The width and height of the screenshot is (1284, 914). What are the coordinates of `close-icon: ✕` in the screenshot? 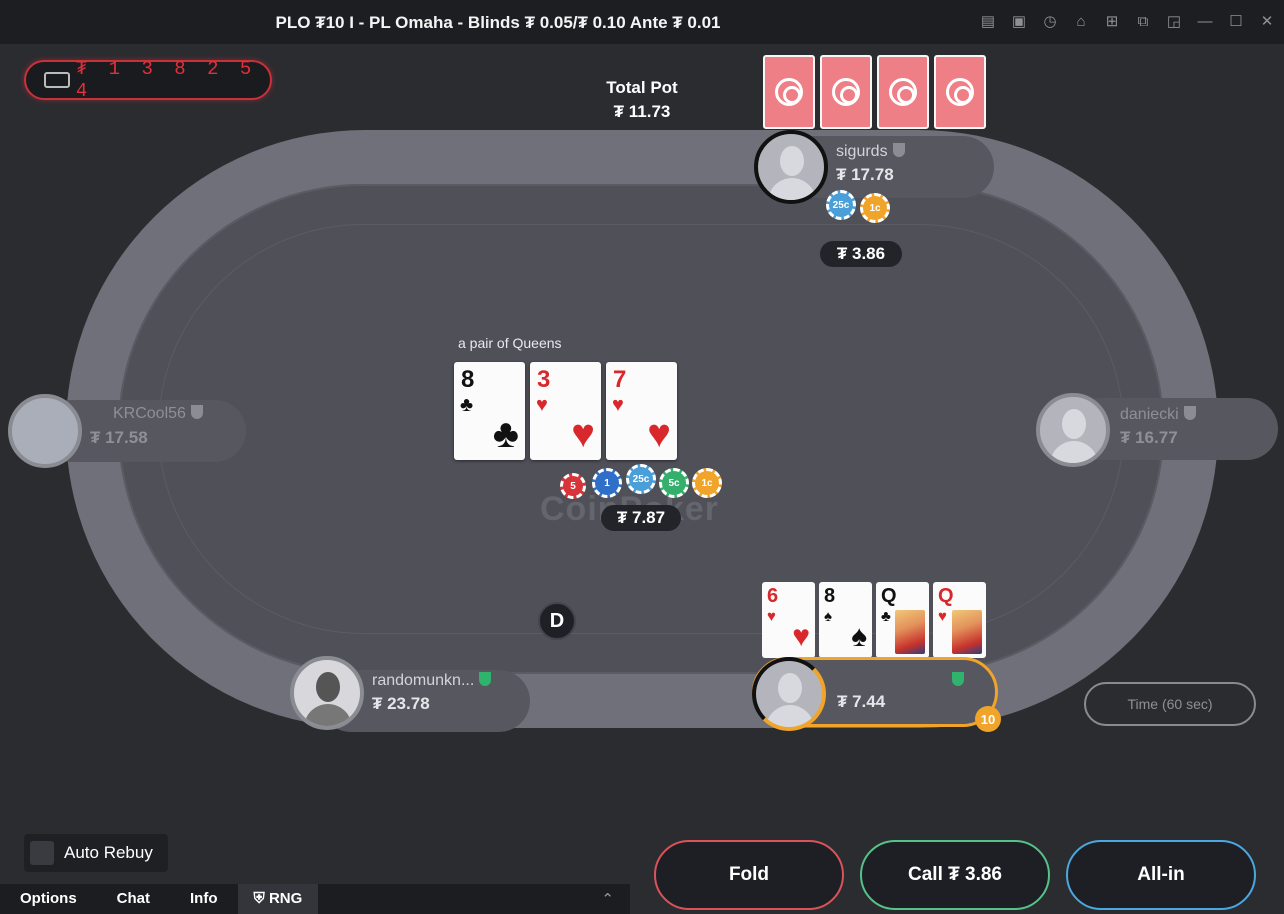 It's located at (1267, 21).